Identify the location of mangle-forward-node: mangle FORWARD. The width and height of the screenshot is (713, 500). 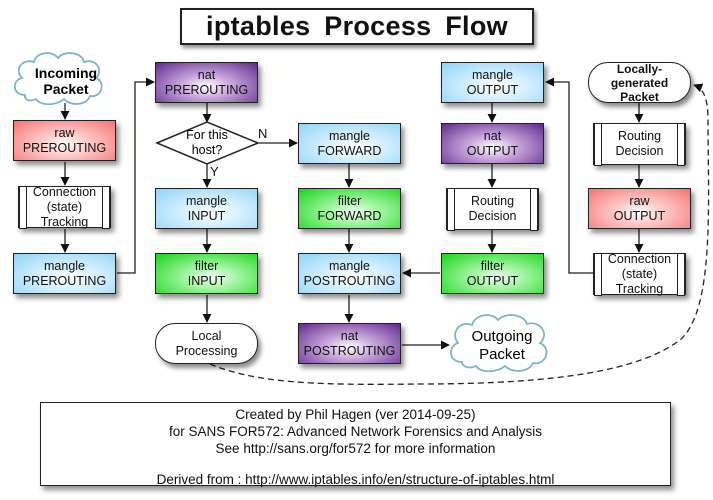
(349, 143).